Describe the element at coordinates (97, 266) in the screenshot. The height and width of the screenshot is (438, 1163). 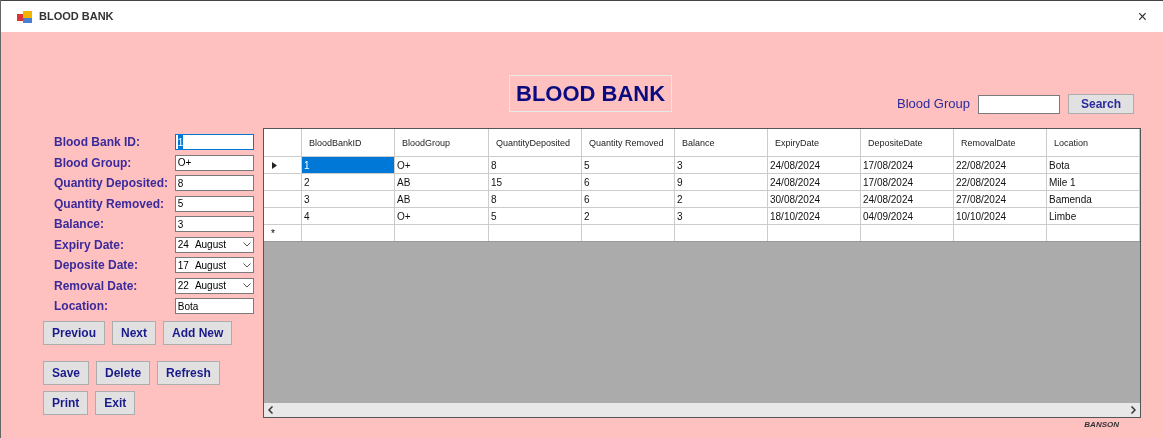
I see `field-label: Deposite Date:` at that location.